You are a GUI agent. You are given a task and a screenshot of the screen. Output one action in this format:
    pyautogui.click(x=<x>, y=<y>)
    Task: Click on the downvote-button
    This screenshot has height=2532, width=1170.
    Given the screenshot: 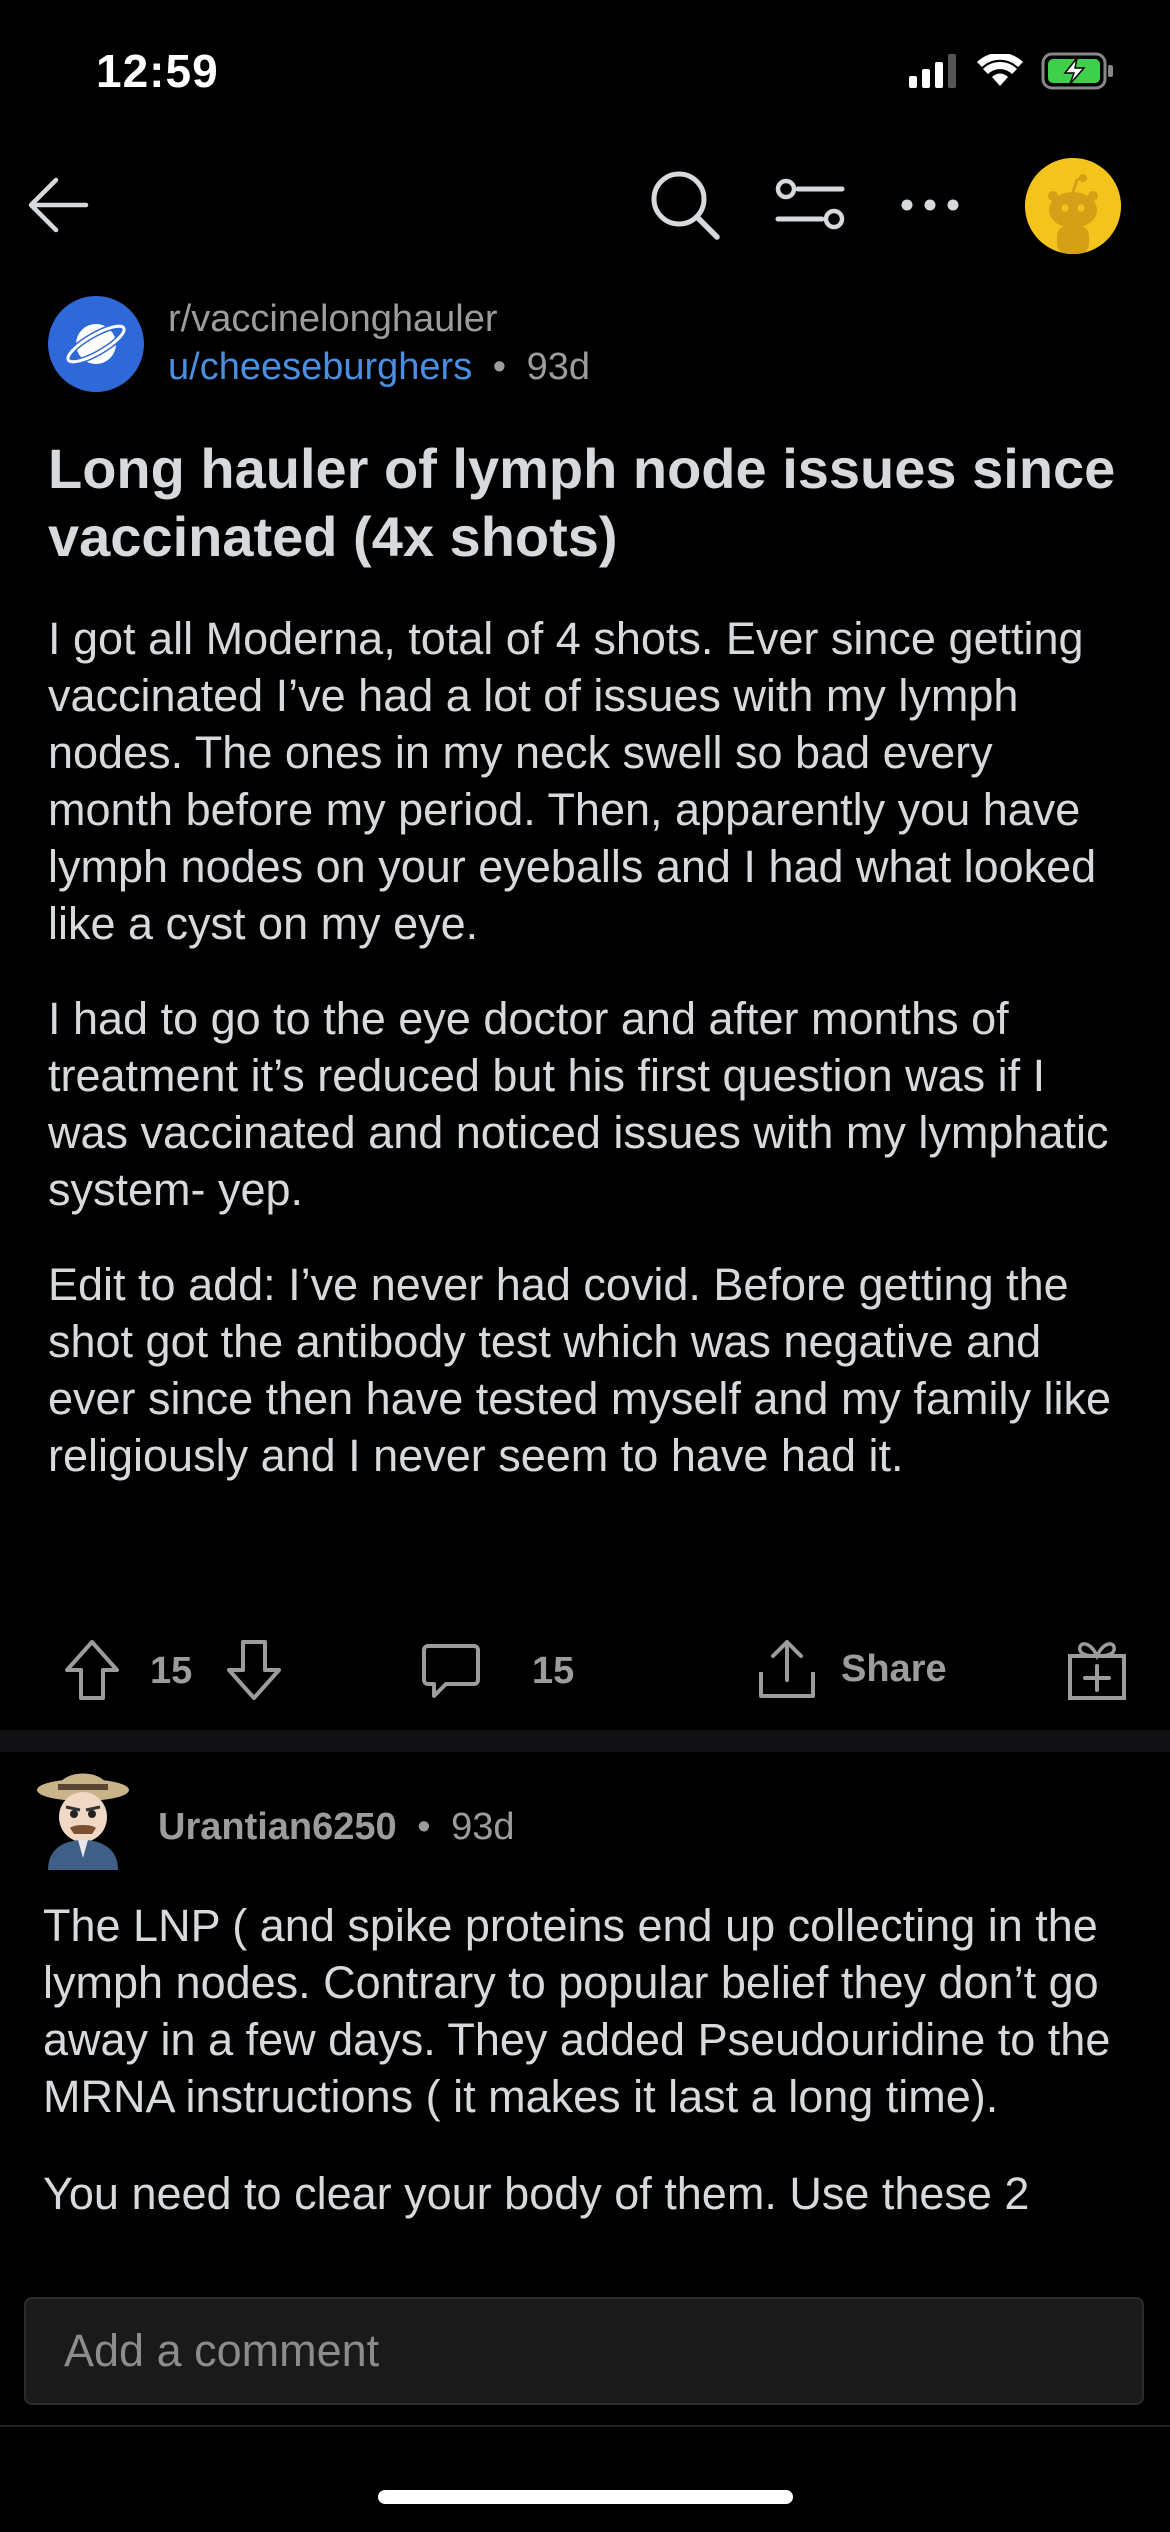 What is the action you would take?
    pyautogui.click(x=254, y=1670)
    